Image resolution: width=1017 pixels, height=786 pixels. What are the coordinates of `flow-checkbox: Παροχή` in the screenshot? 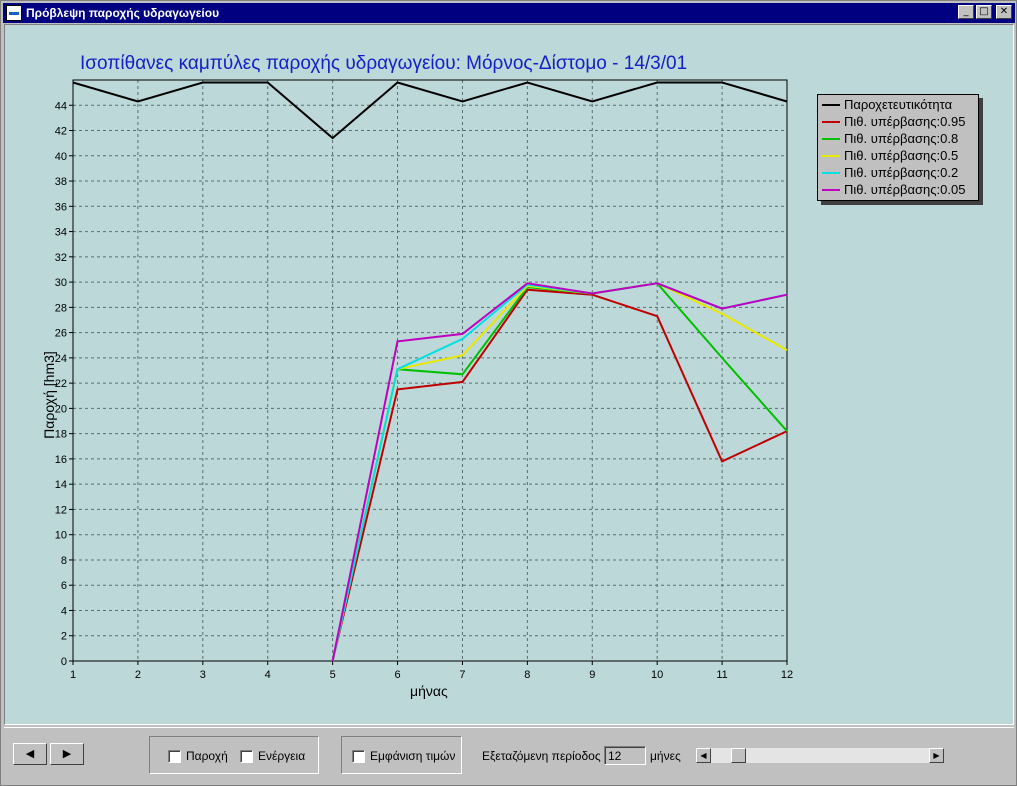 It's located at (198, 756).